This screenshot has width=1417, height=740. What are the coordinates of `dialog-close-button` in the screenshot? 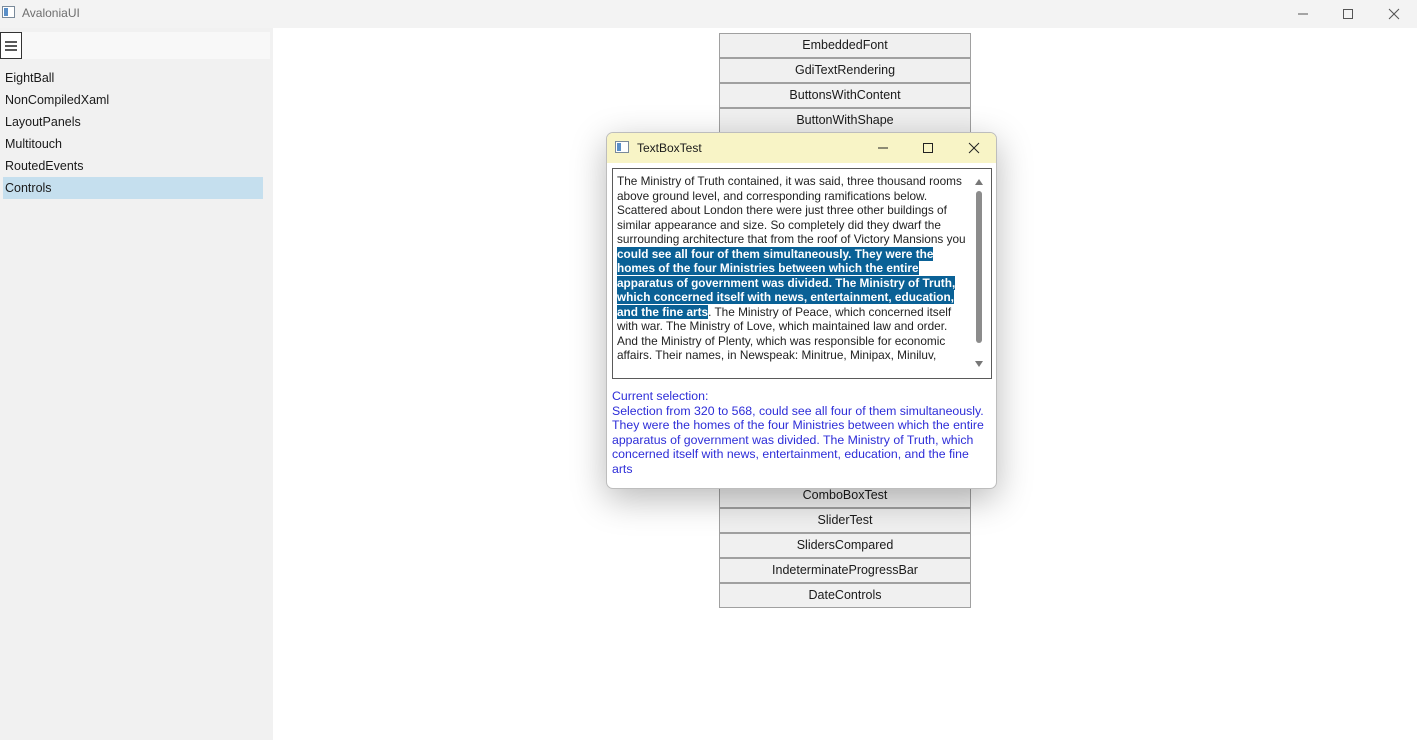 It's located at (974, 148).